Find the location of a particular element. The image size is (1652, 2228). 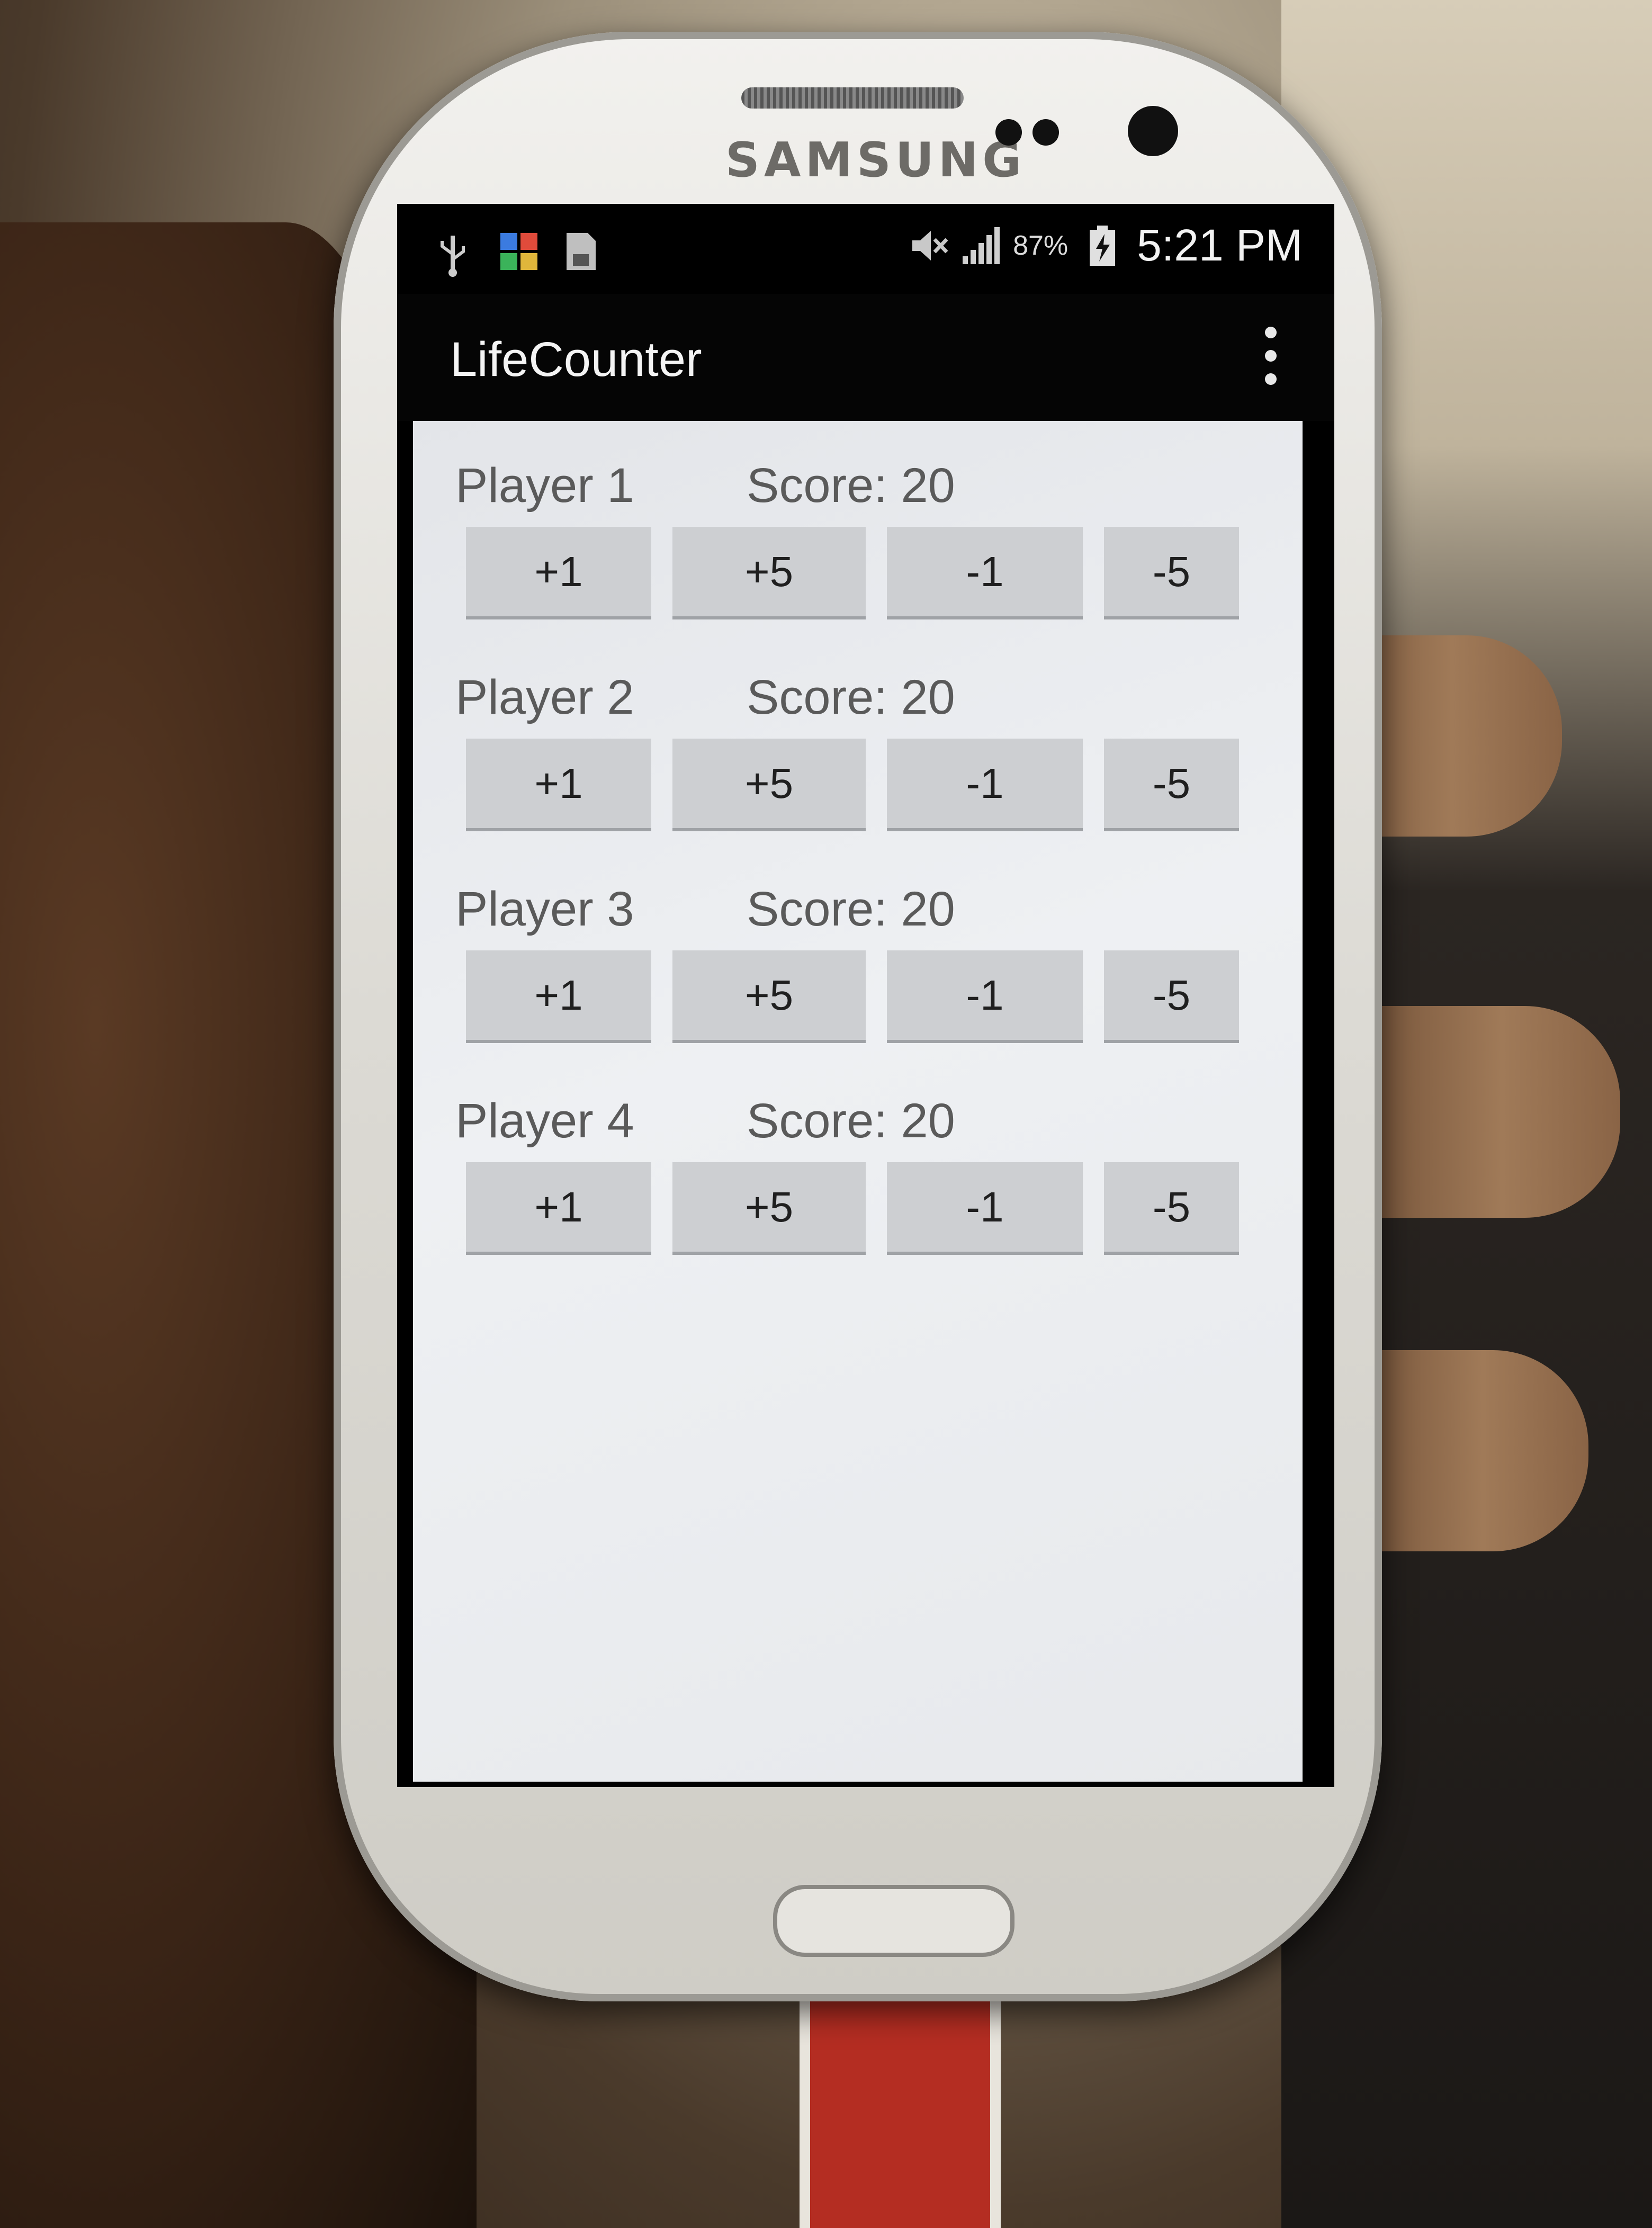

player-name: Player 3 is located at coordinates (544, 909).